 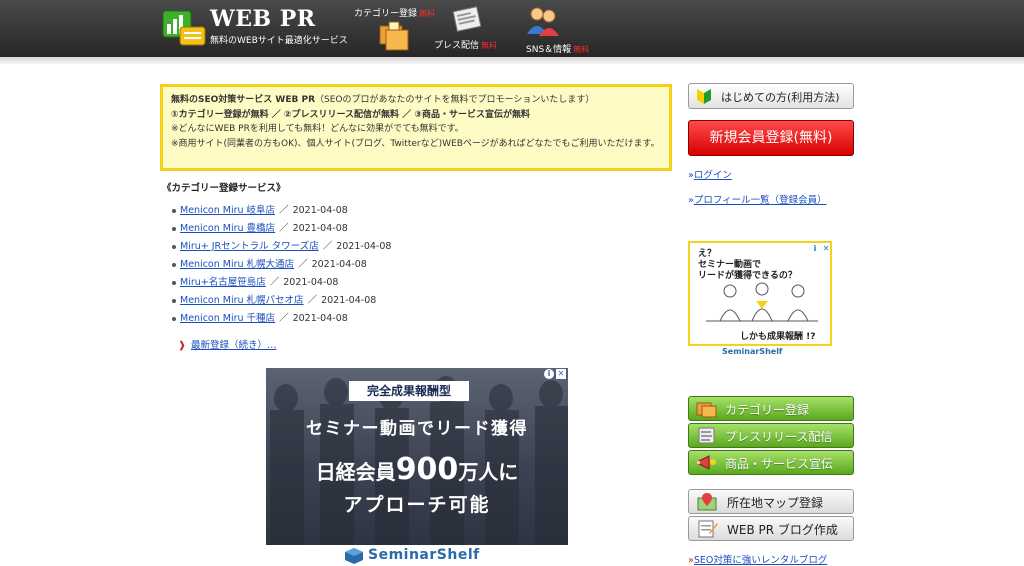 I want to click on logo-title: WEB PR, so click(x=263, y=19).